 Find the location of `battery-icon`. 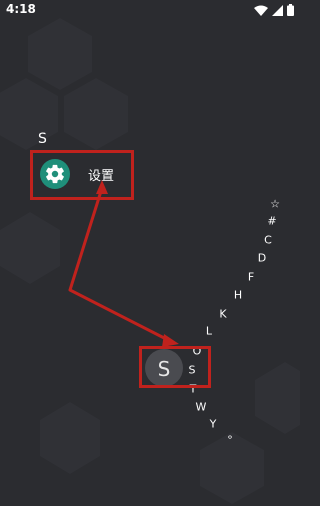

battery-icon is located at coordinates (290, 10).